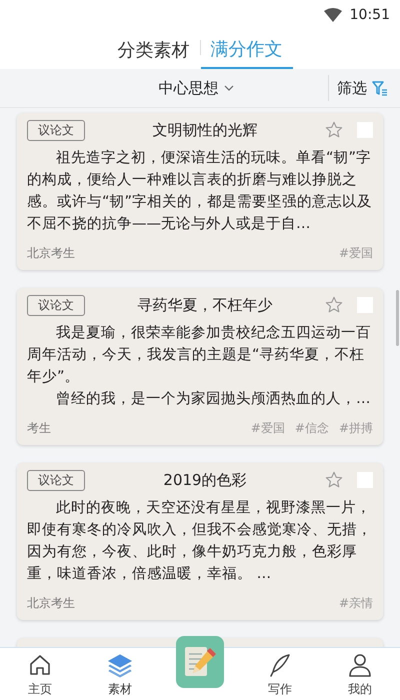 Image resolution: width=400 pixels, height=700 pixels. Describe the element at coordinates (397, 318) in the screenshot. I see `scrollbar` at that location.